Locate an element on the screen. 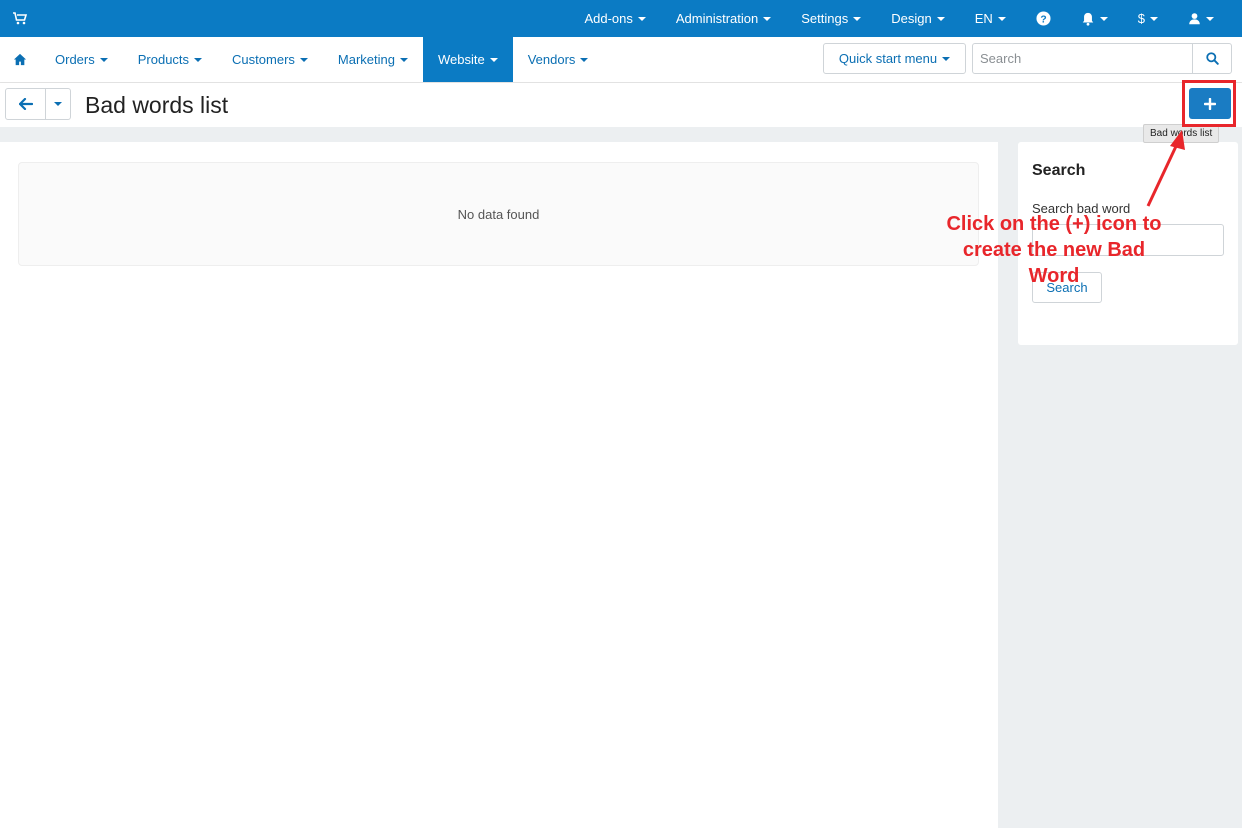  nav-website: Website is located at coordinates (467, 59).